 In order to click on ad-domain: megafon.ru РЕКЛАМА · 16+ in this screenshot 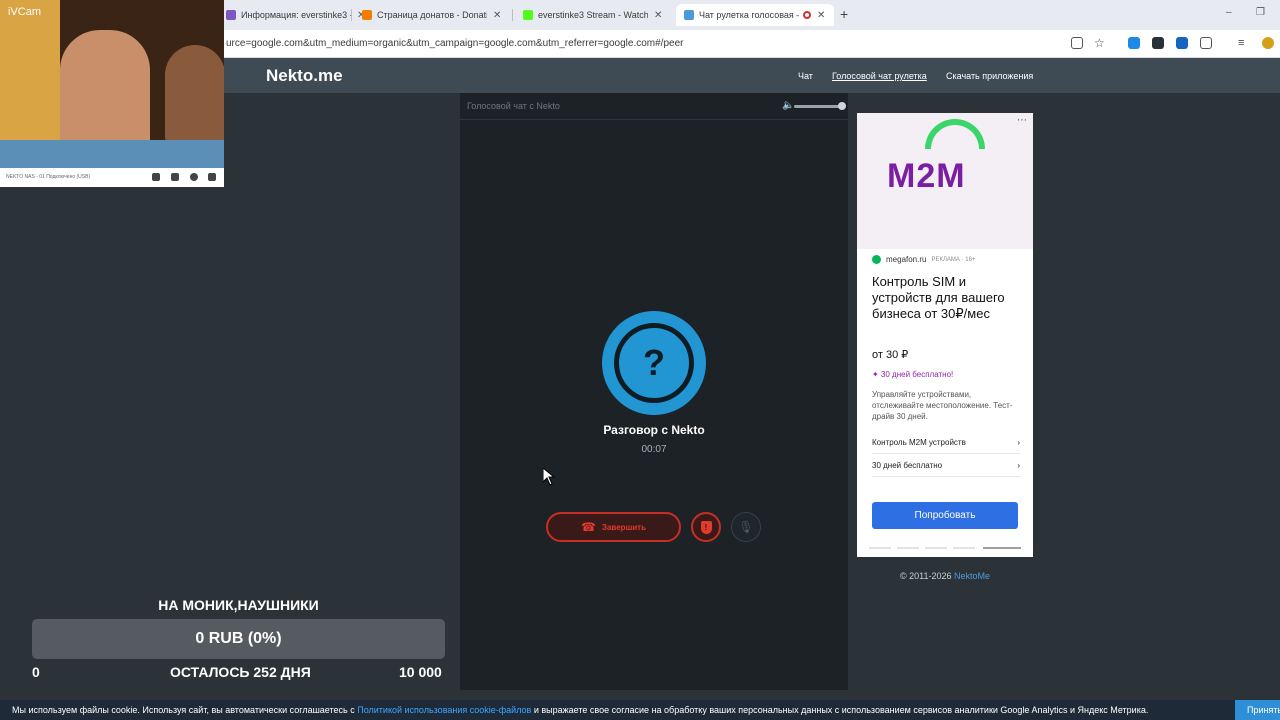, I will do `click(923, 259)`.